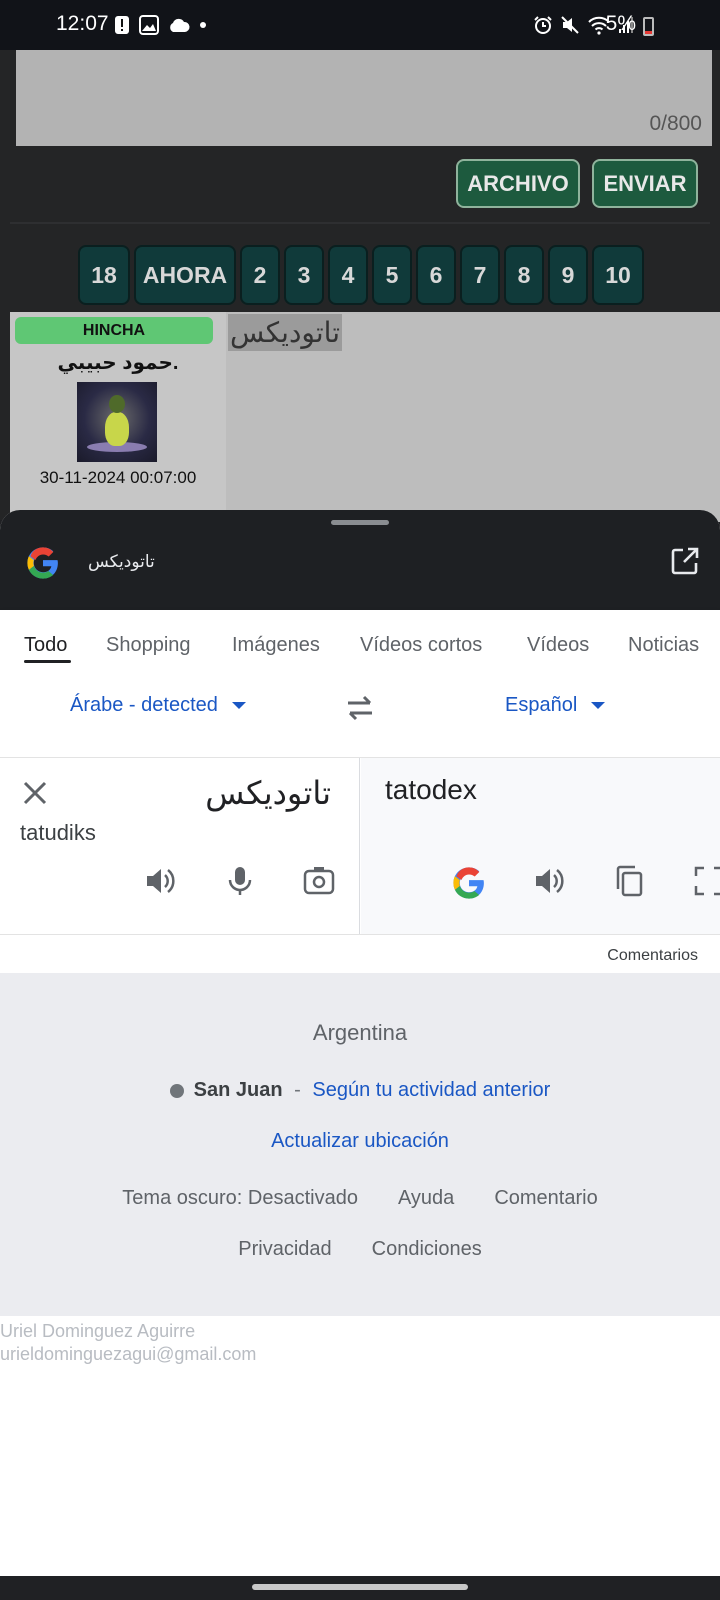  I want to click on page-button: 8, so click(524, 275).